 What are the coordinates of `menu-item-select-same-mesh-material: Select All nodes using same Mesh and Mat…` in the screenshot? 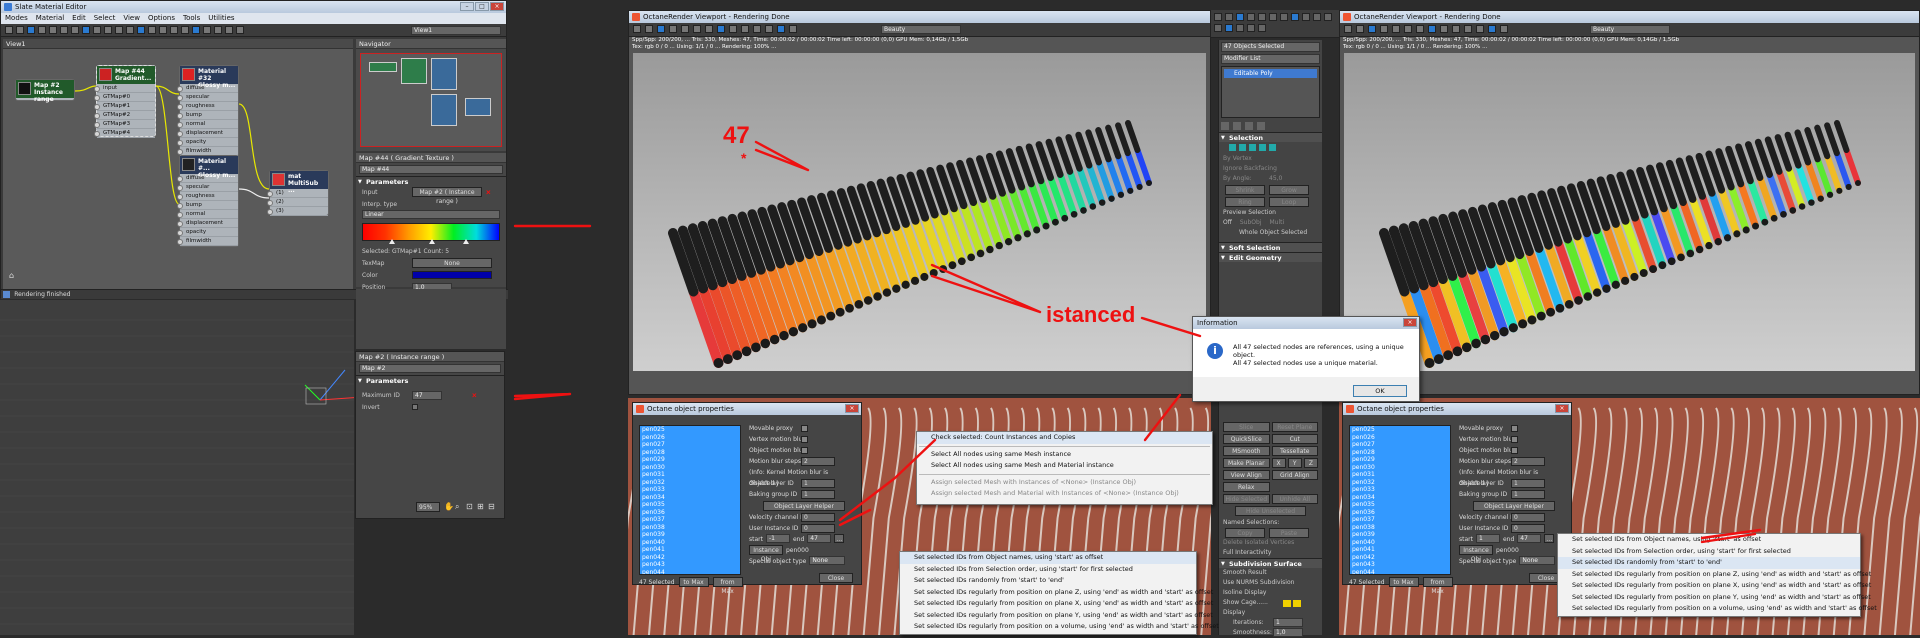 It's located at (1064, 466).